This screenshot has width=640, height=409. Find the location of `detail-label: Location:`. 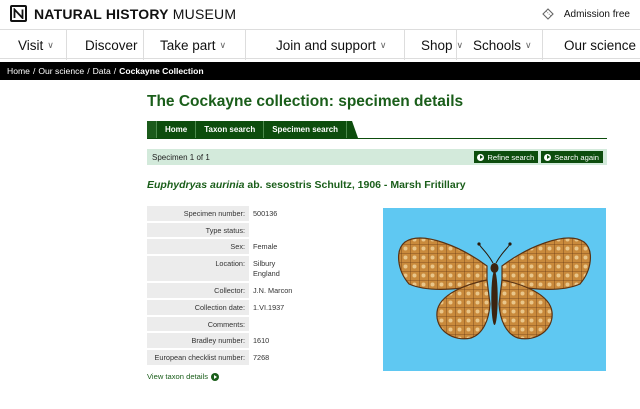

detail-label: Location: is located at coordinates (198, 268).